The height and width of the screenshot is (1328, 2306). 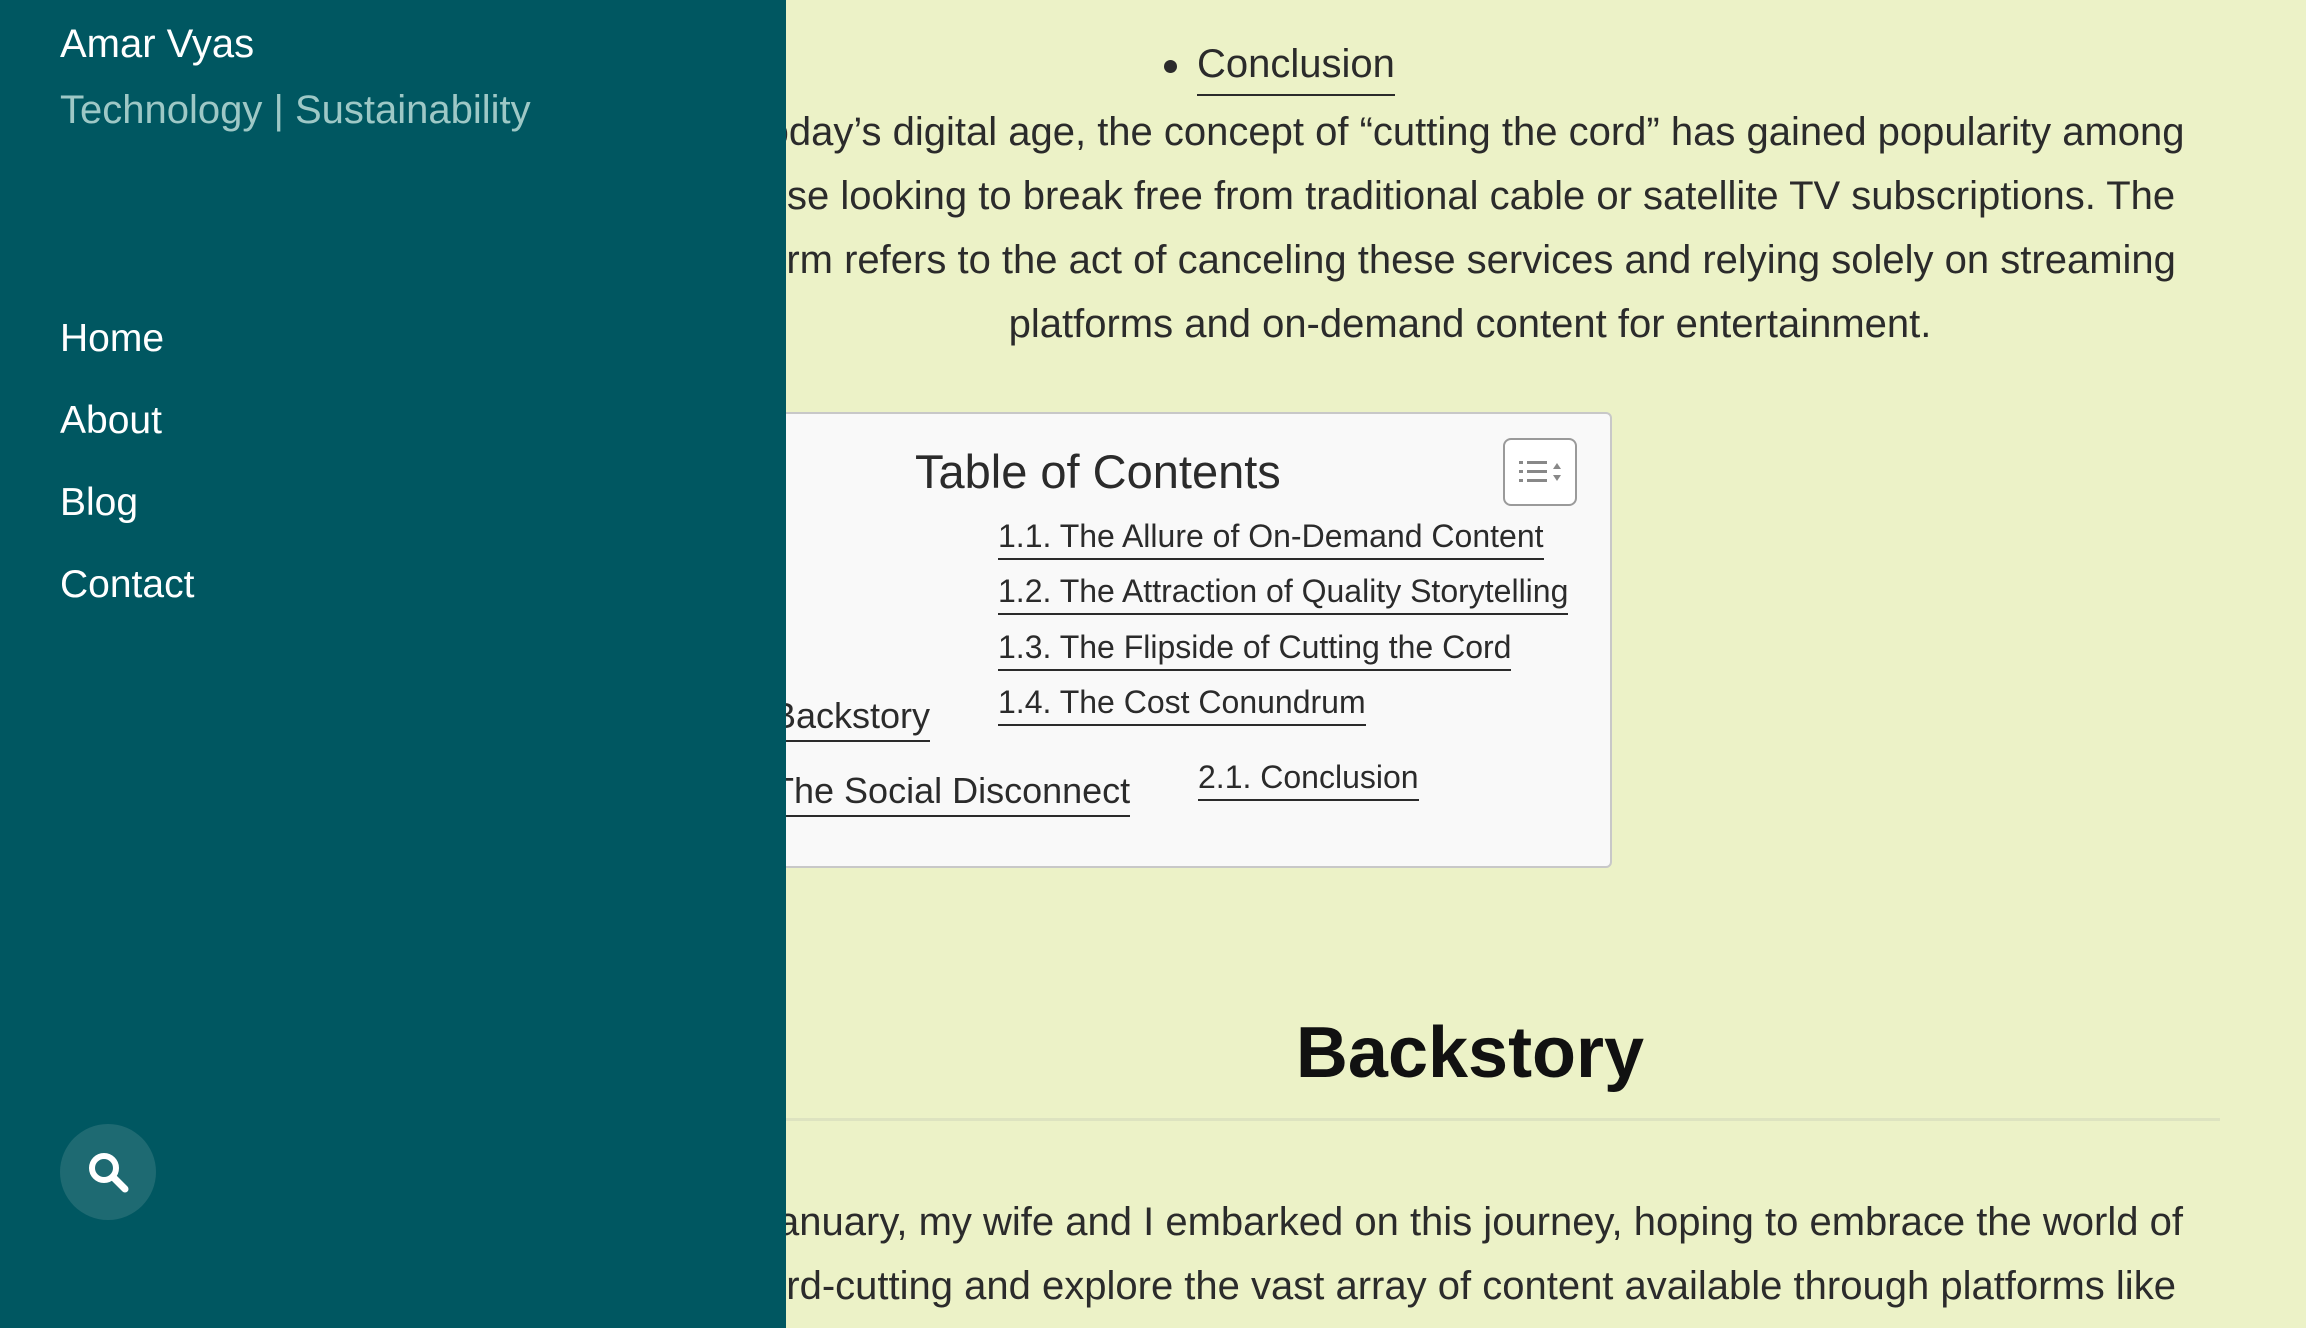 What do you see at coordinates (157, 44) in the screenshot?
I see `site-title: Amar Vyas` at bounding box center [157, 44].